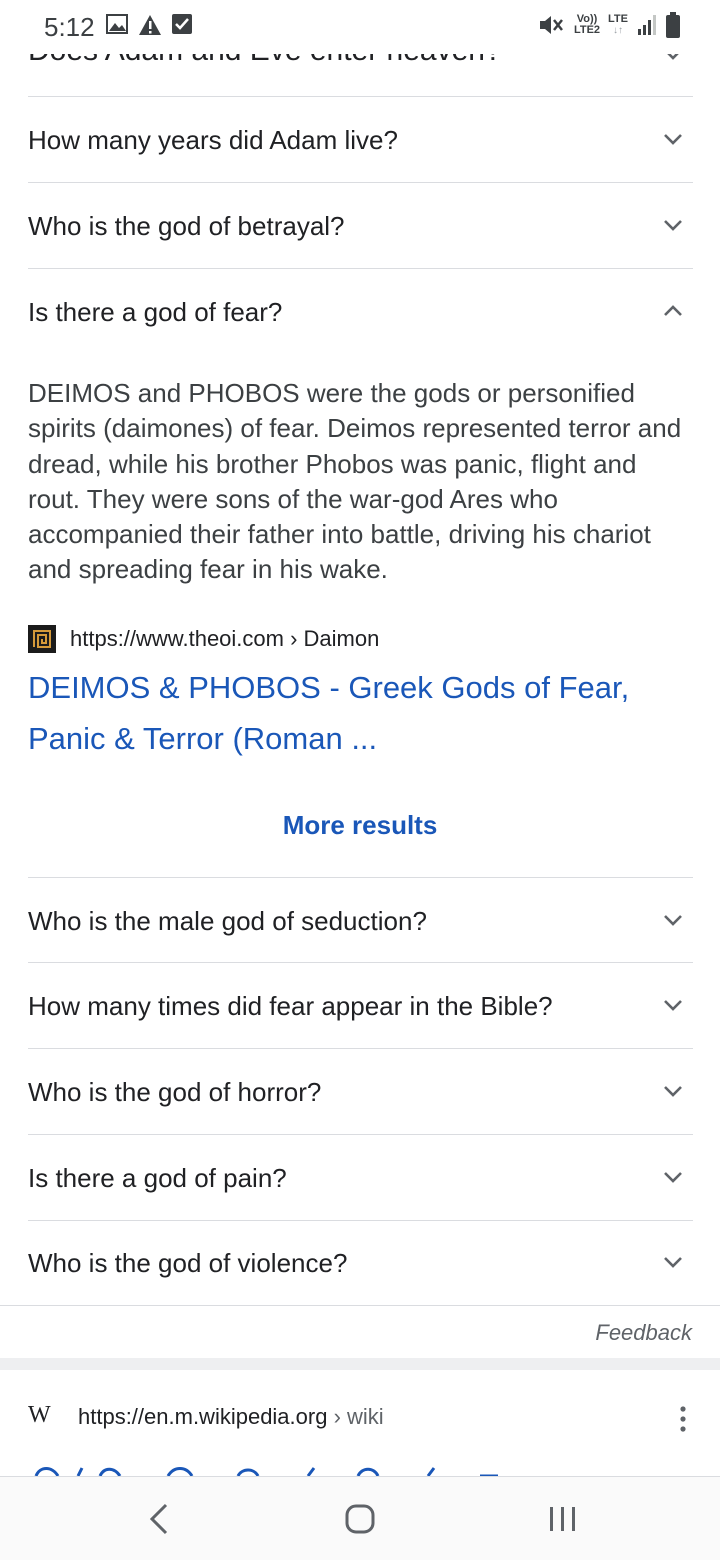 The height and width of the screenshot is (1560, 720). Describe the element at coordinates (360, 226) in the screenshot. I see `question-row-2: Who is the god of betrayal?` at that location.